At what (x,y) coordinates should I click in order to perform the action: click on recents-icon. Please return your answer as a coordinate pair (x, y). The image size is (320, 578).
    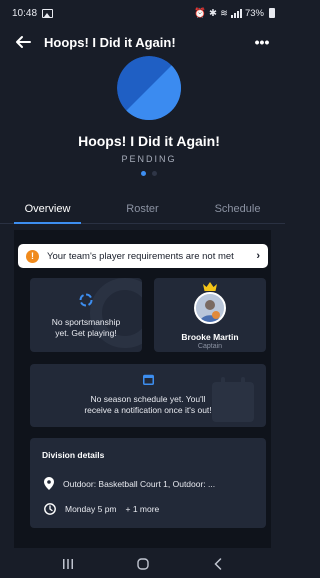
    Looking at the image, I should click on (67, 564).